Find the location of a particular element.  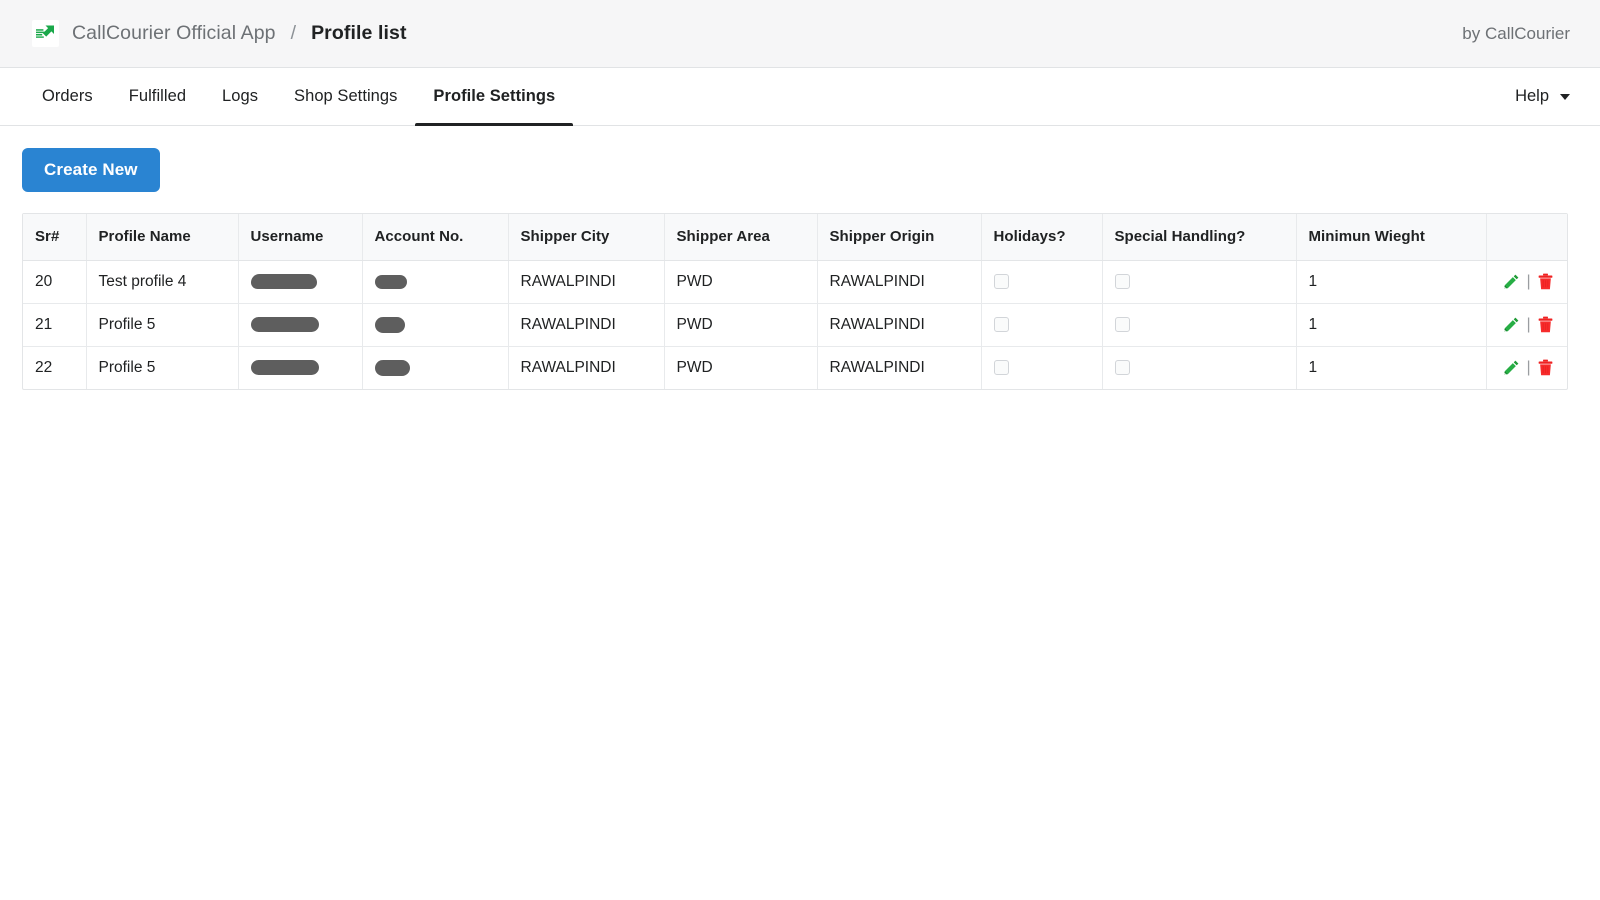

column-header-minimum-weight: Minimun Wieght is located at coordinates (1391, 237).